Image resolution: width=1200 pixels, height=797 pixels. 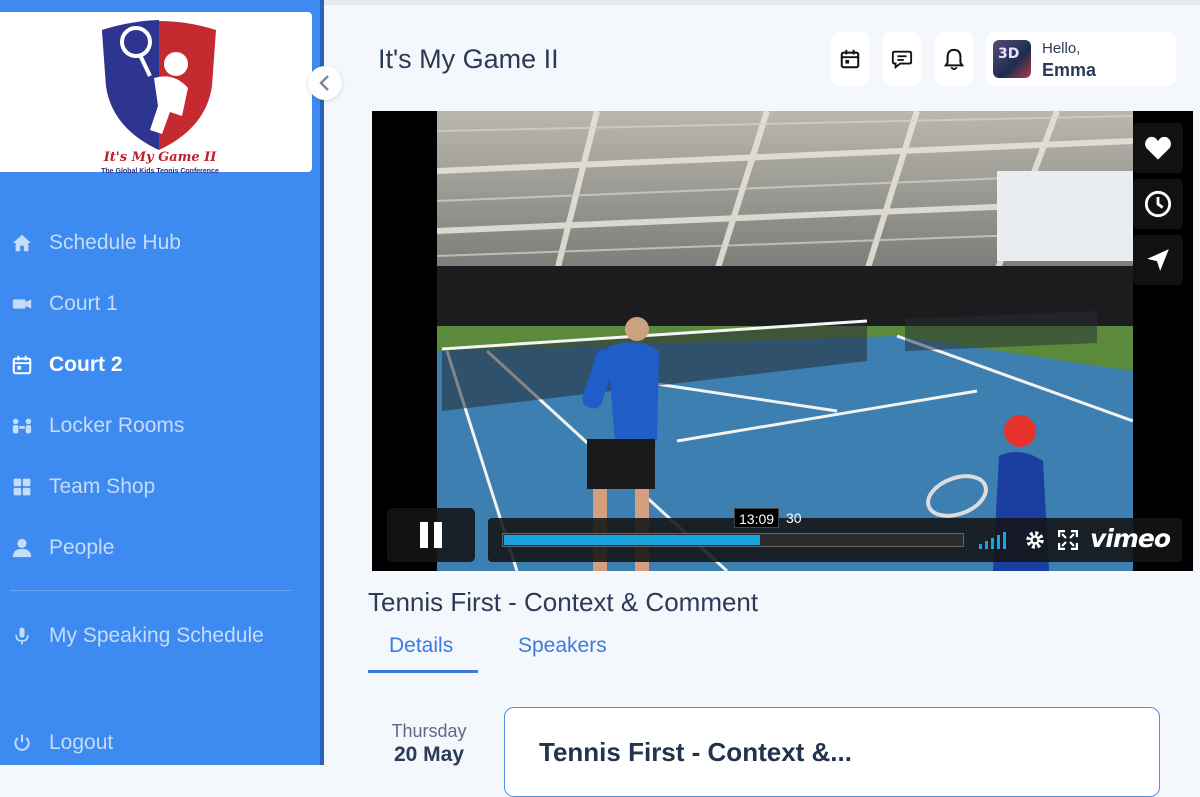 I want to click on vimeo-logo-link: vimeo, so click(x=1130, y=538).